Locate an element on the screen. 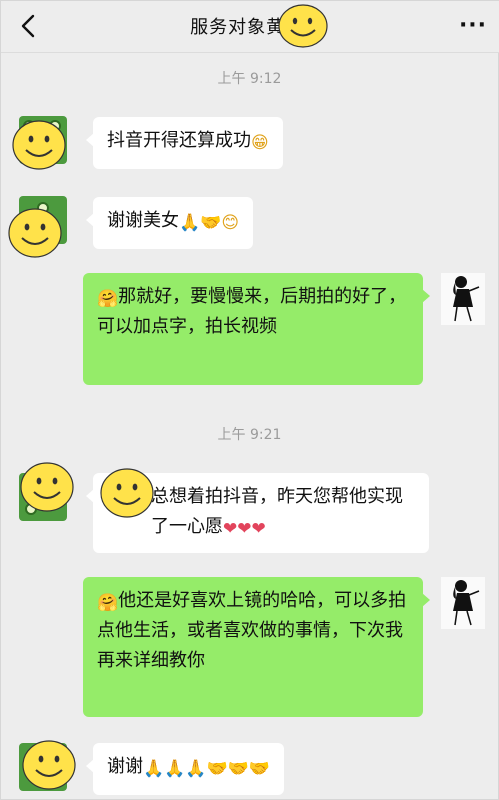 This screenshot has width=499, height=800. message-text: 总想着拍抖音，昨天您帮他实现了一心愿 is located at coordinates (277, 511).